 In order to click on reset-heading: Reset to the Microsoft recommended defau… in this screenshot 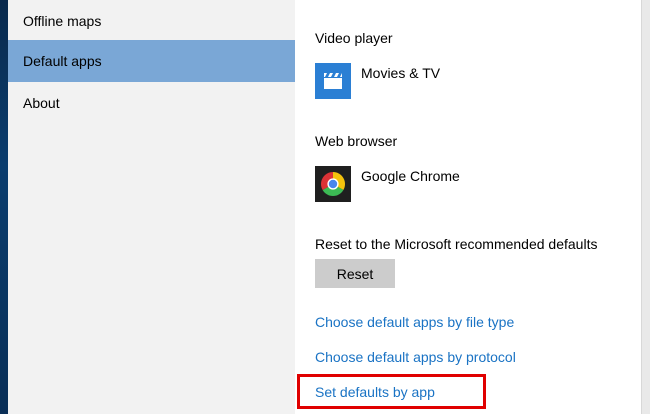, I will do `click(456, 244)`.